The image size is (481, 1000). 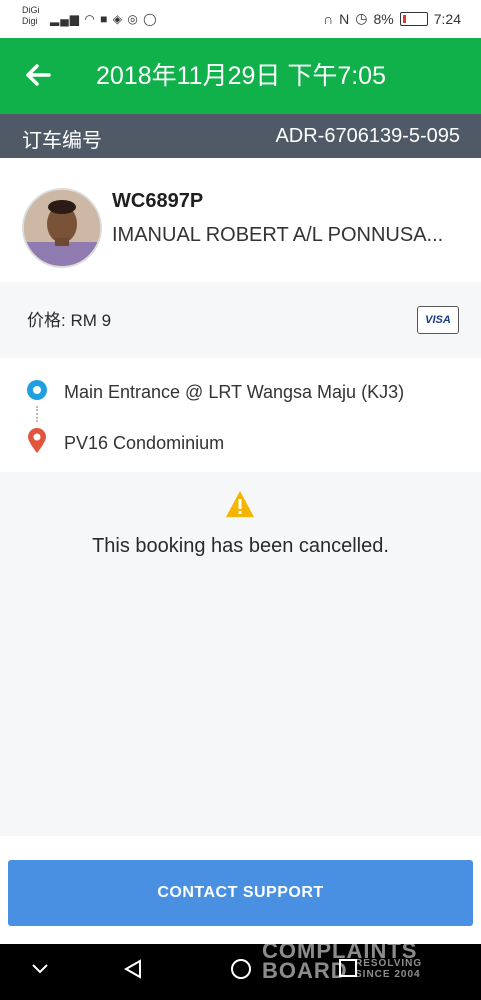 What do you see at coordinates (438, 320) in the screenshot?
I see `visa-card-icon: VISA` at bounding box center [438, 320].